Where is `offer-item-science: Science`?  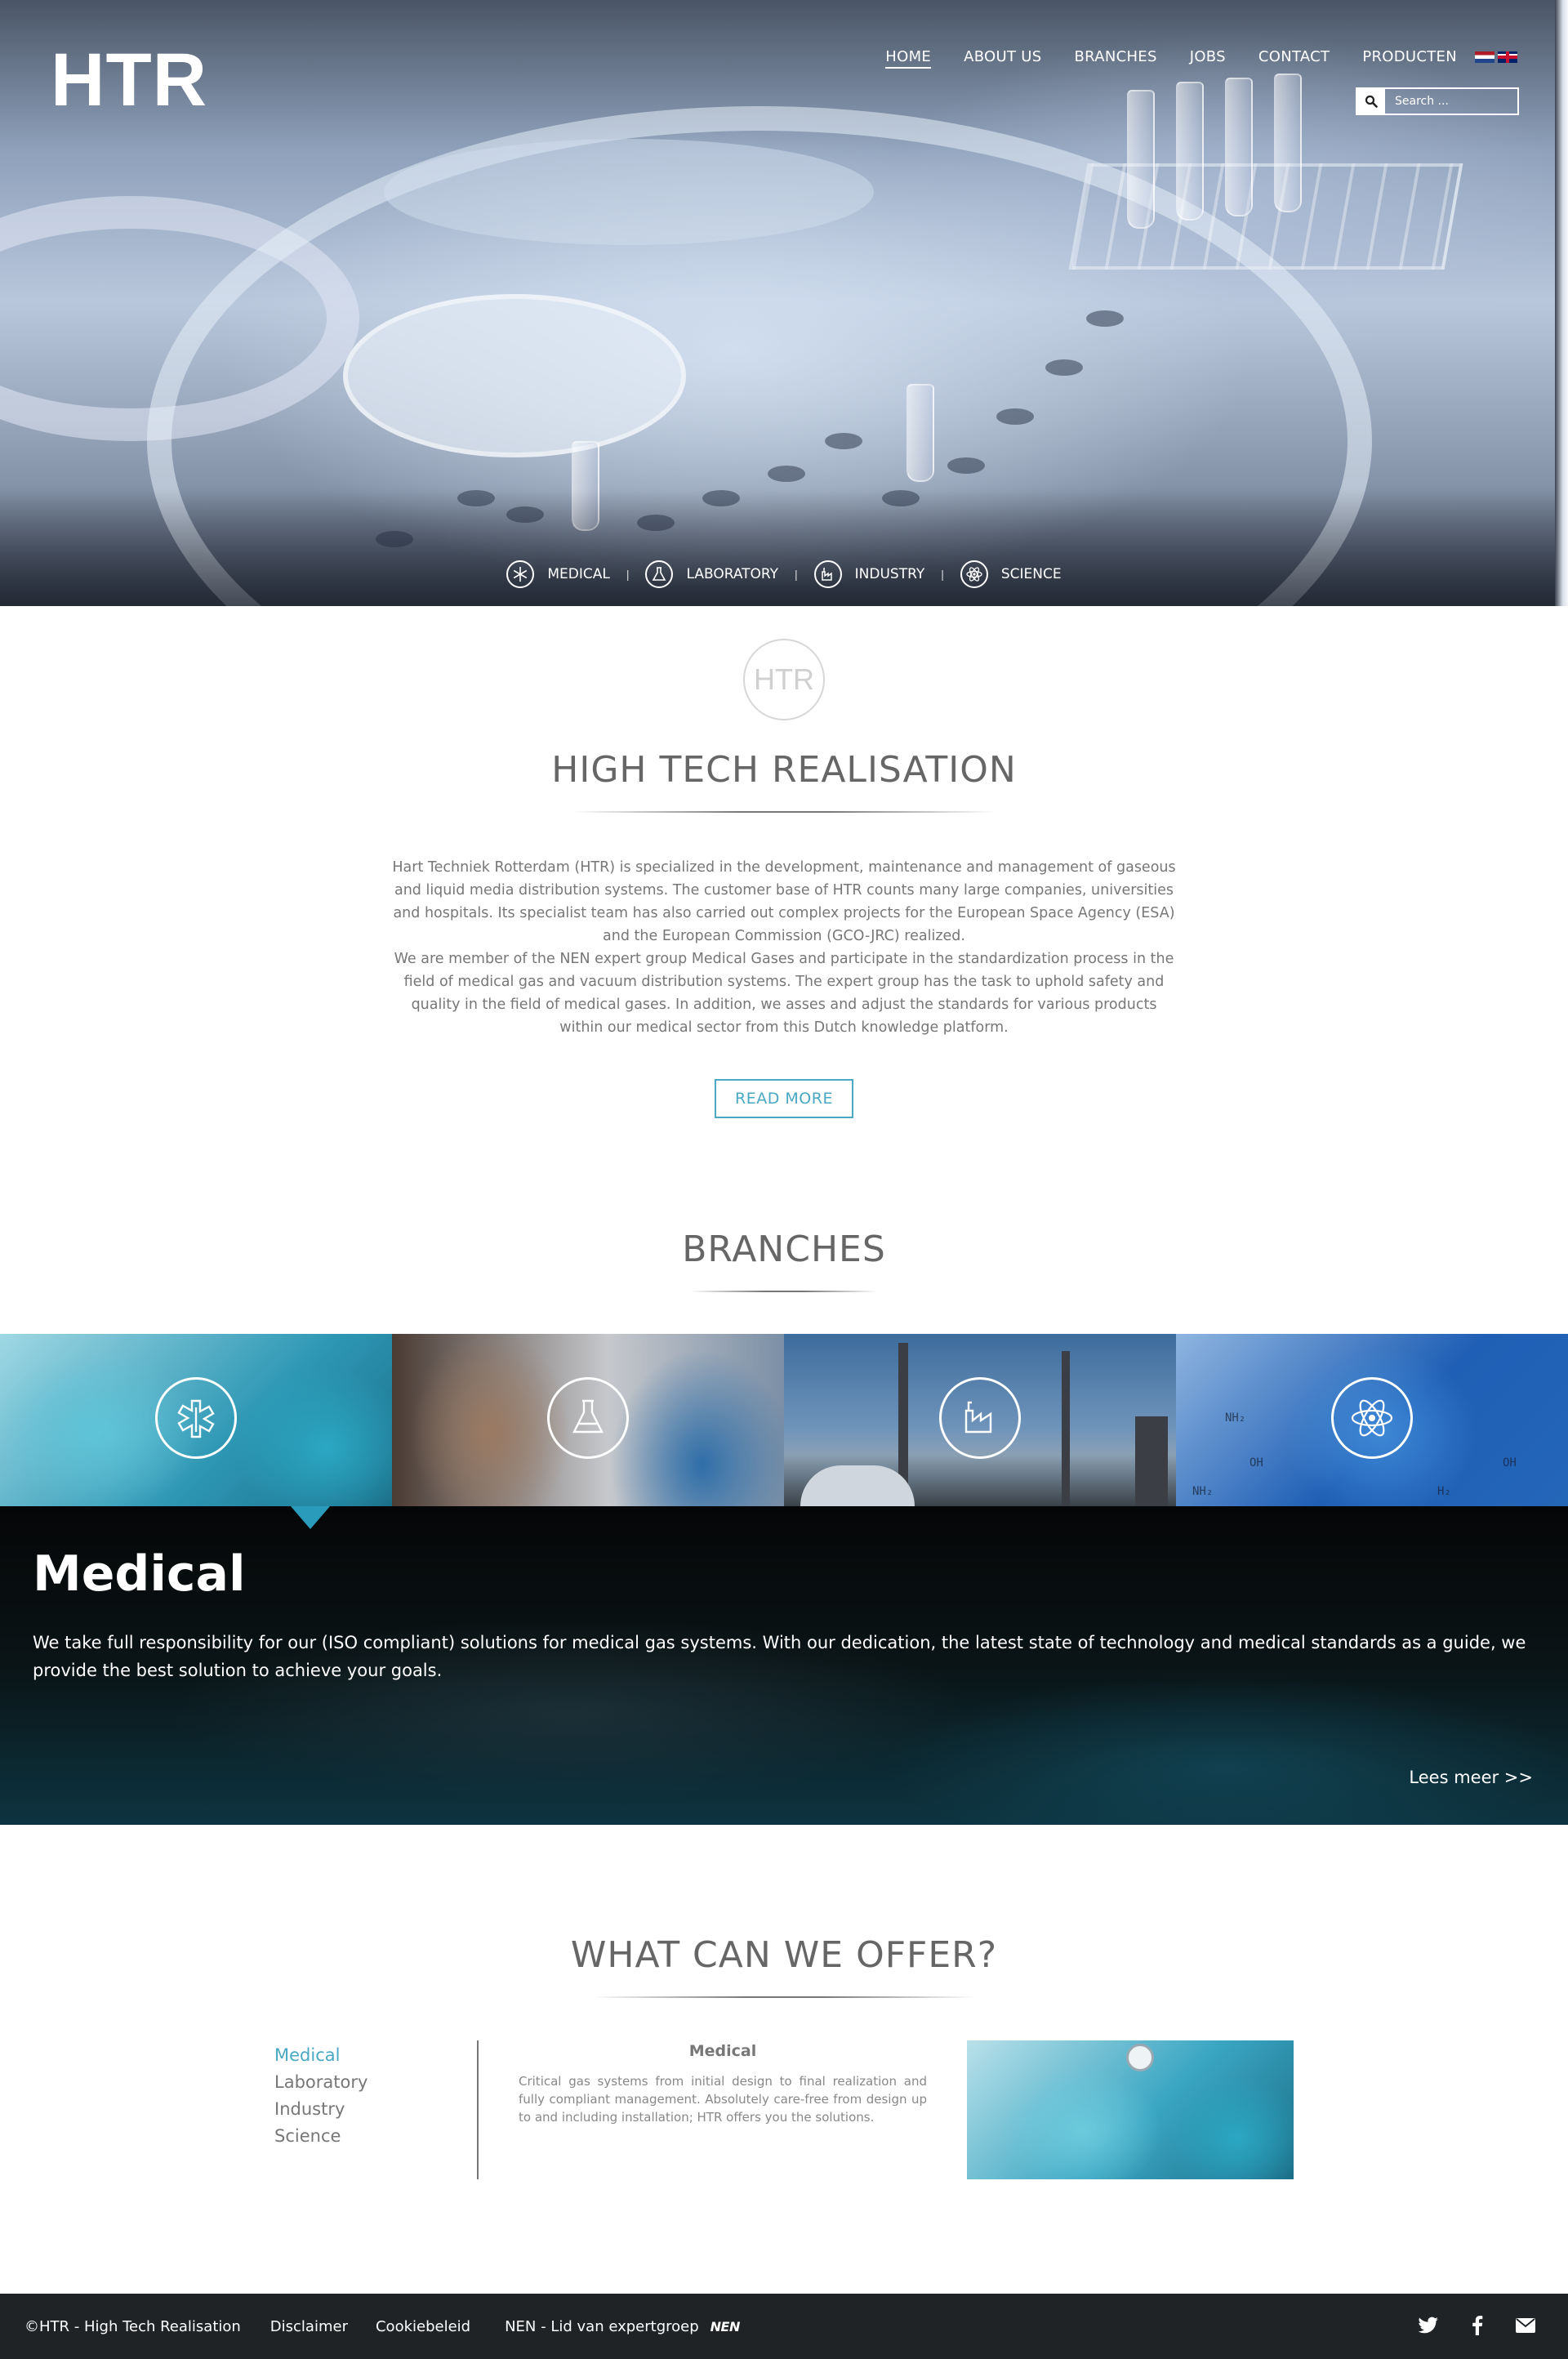
offer-item-science: Science is located at coordinates (321, 2136).